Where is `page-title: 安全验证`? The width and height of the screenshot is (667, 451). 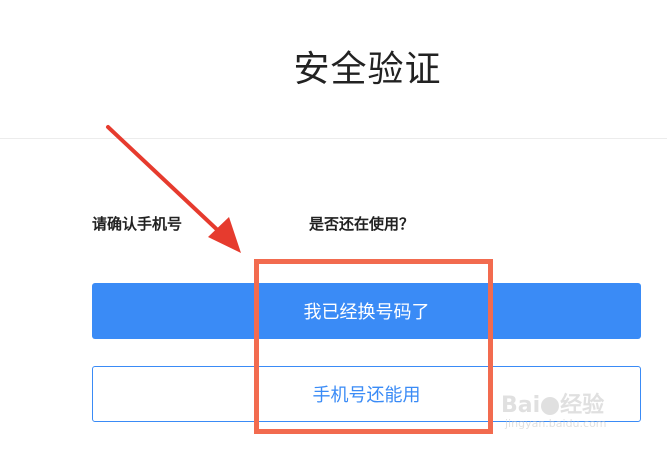
page-title: 安全验证 is located at coordinates (367, 69).